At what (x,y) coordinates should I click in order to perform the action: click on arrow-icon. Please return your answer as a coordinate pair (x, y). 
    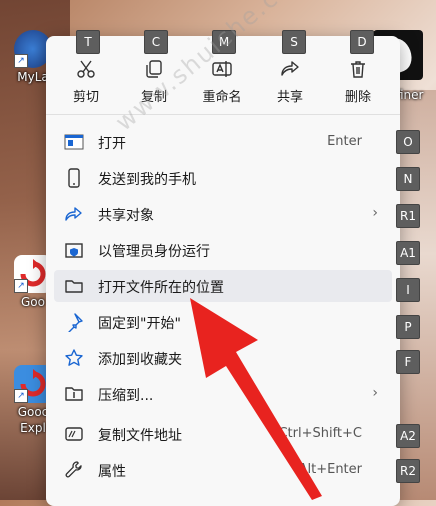
    Looking at the image, I should click on (256, 399).